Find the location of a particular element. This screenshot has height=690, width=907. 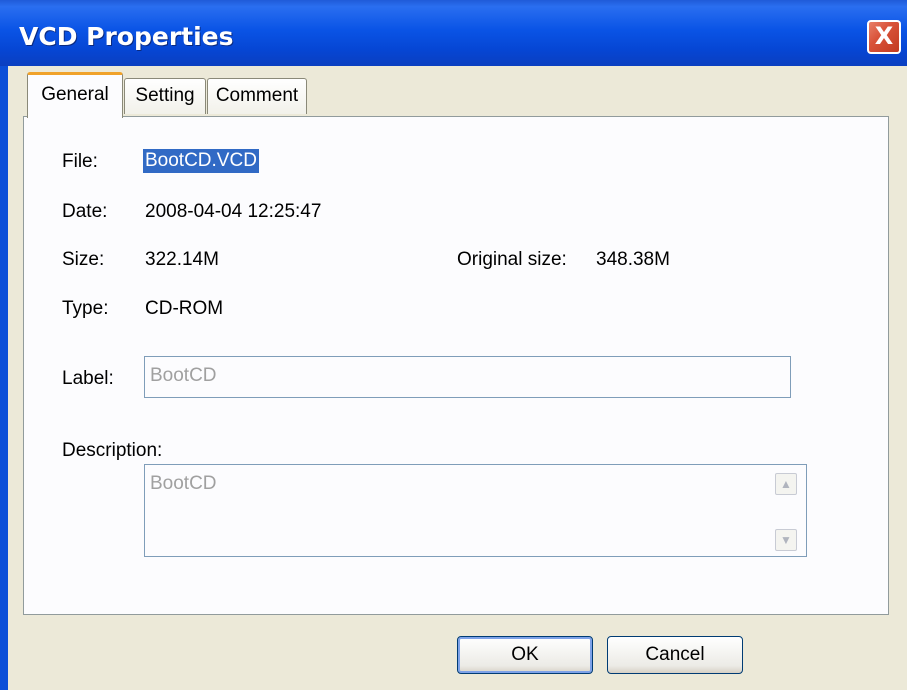

label-input: BootCD is located at coordinates (467, 377).